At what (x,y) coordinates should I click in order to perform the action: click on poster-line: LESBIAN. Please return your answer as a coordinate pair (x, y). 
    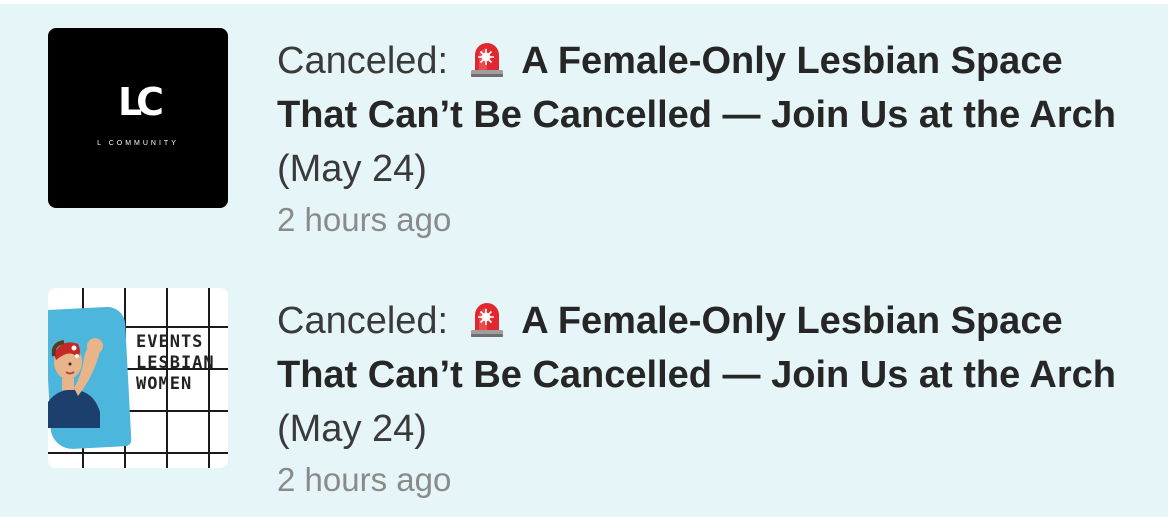
    Looking at the image, I should click on (175, 363).